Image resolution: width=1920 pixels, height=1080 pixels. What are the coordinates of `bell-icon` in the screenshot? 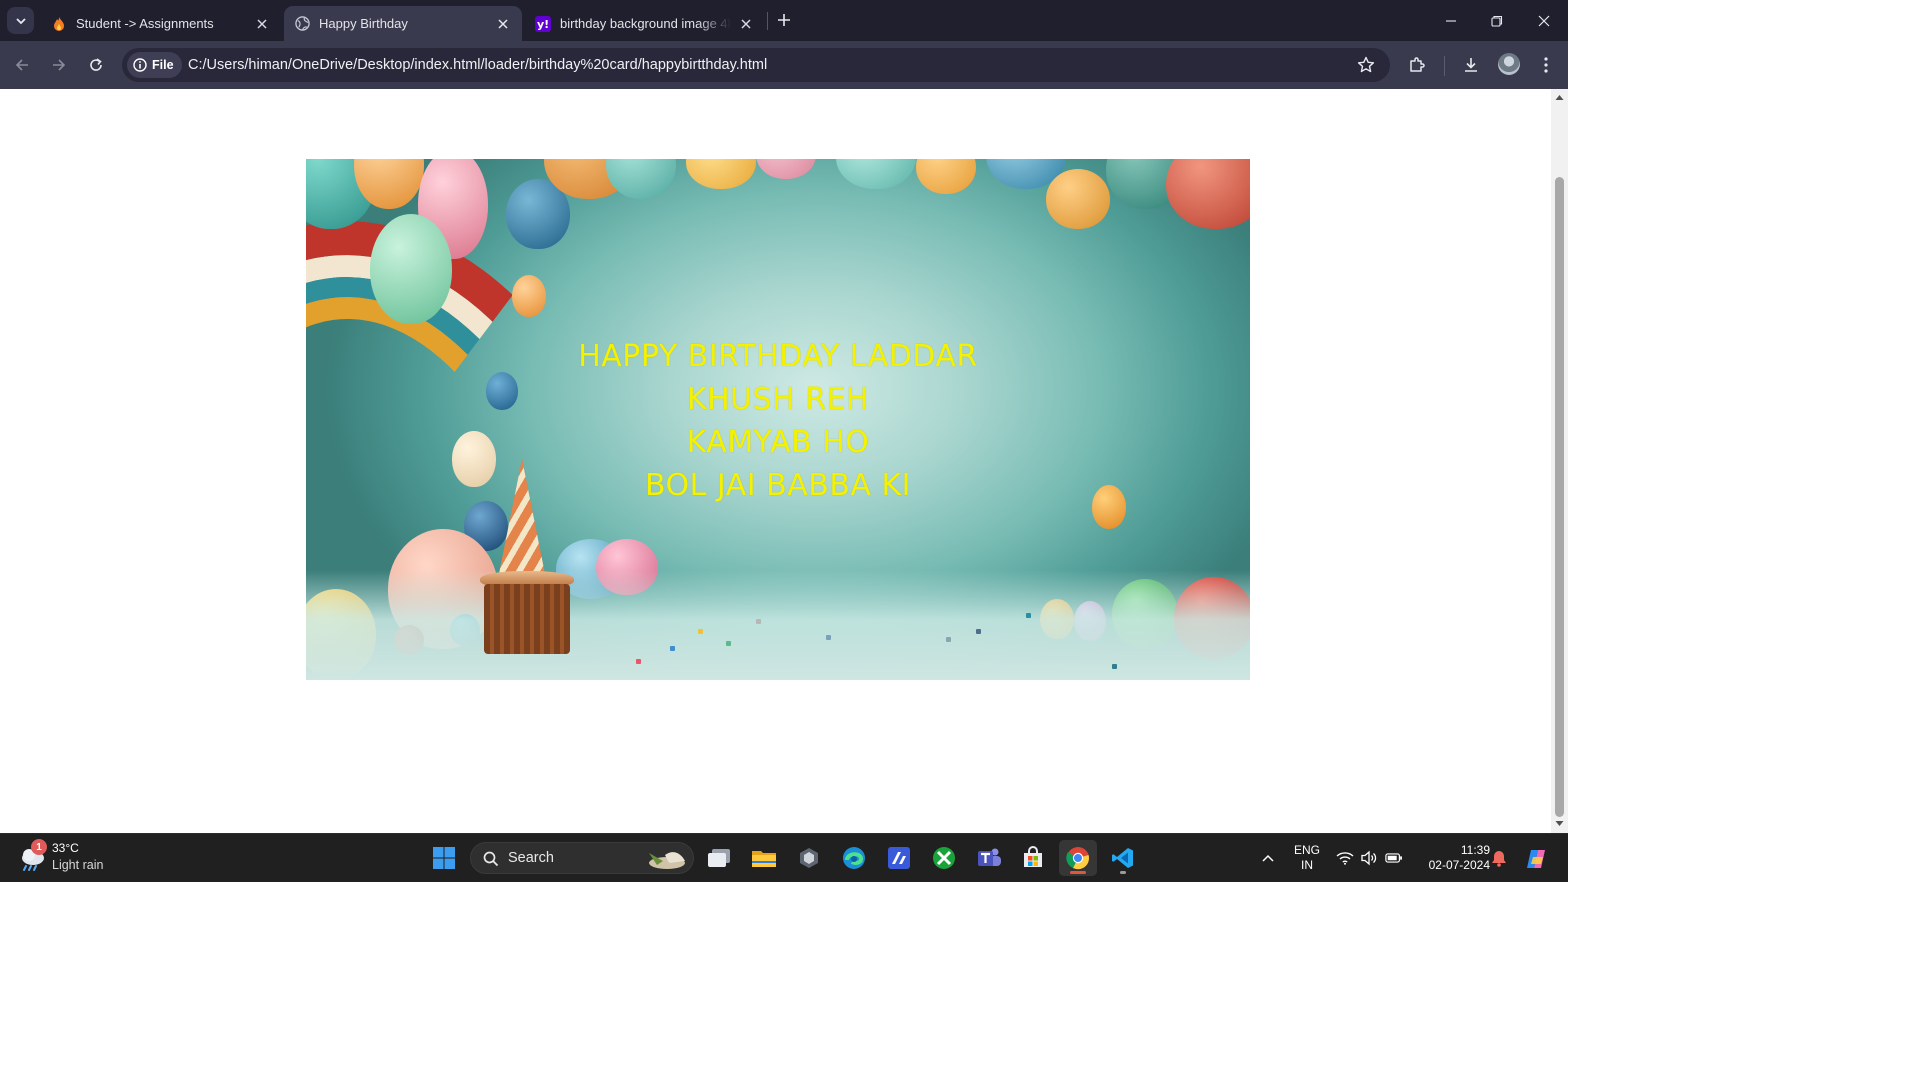 It's located at (1499, 859).